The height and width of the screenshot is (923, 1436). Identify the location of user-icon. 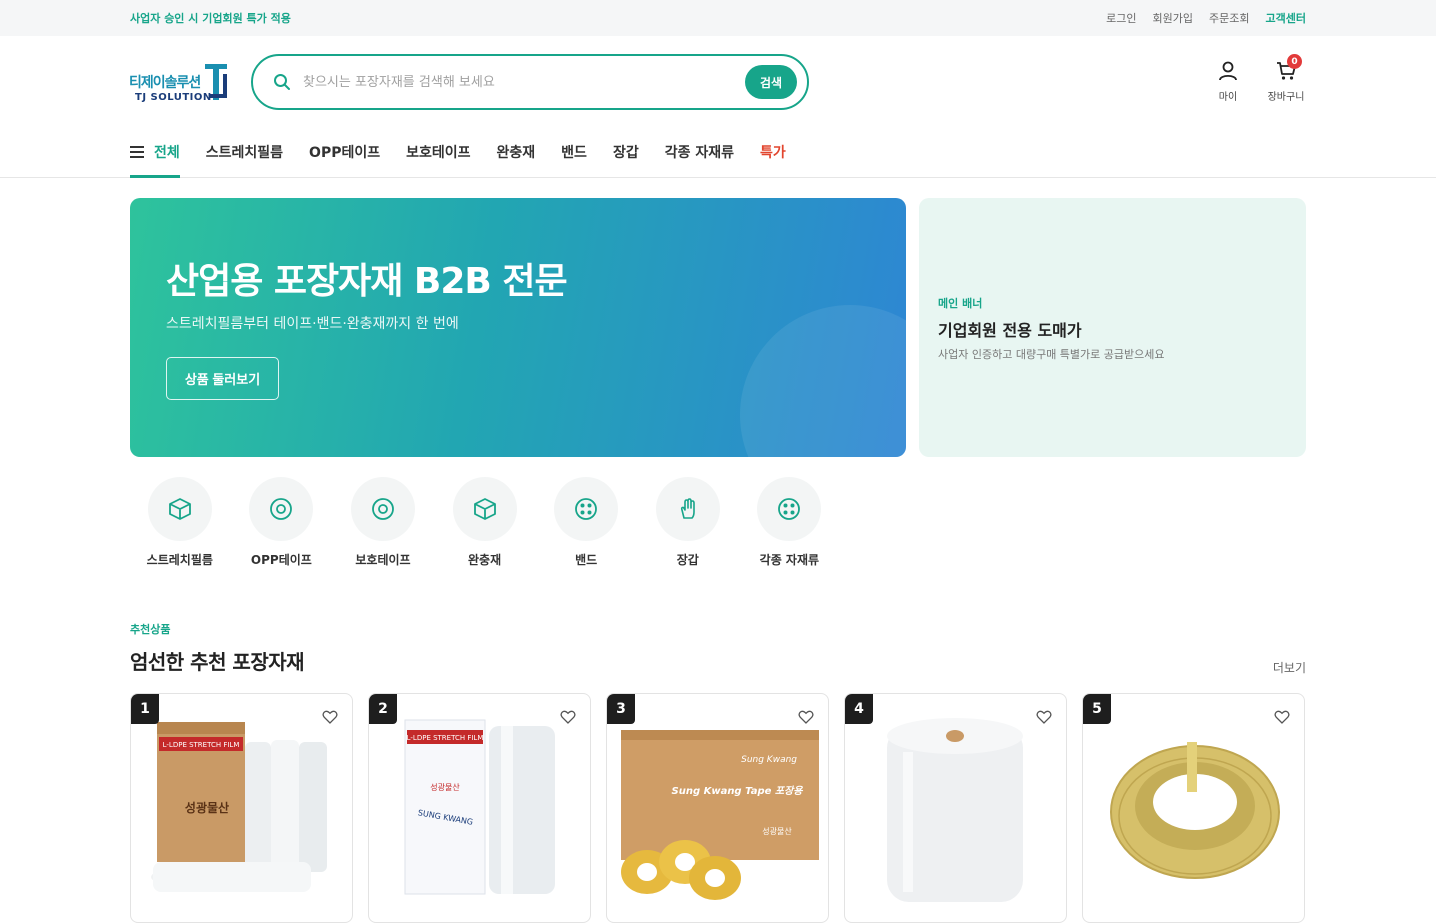
(1228, 71).